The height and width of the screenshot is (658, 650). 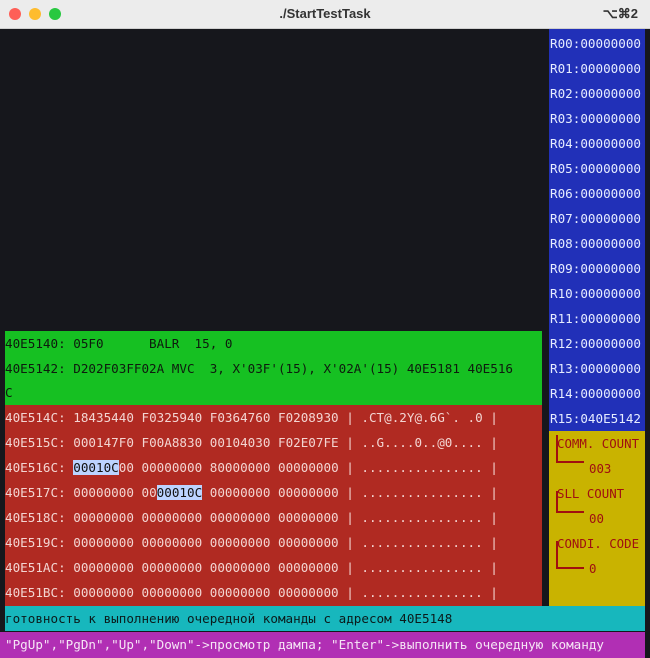 I want to click on dump-ascii: | ..G....0..@0.... |, so click(x=418, y=442).